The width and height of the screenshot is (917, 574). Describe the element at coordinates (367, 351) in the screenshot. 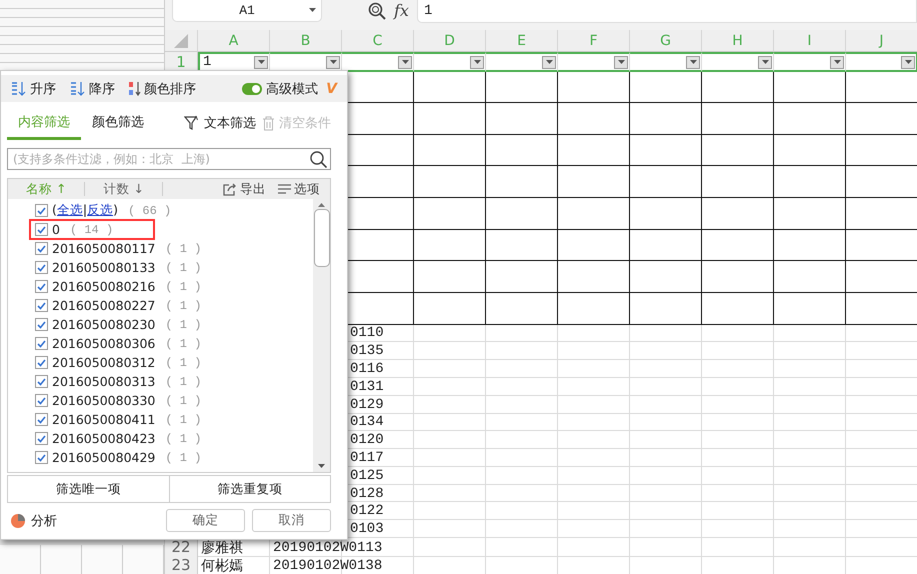

I see `table-cell-text: 0135` at that location.